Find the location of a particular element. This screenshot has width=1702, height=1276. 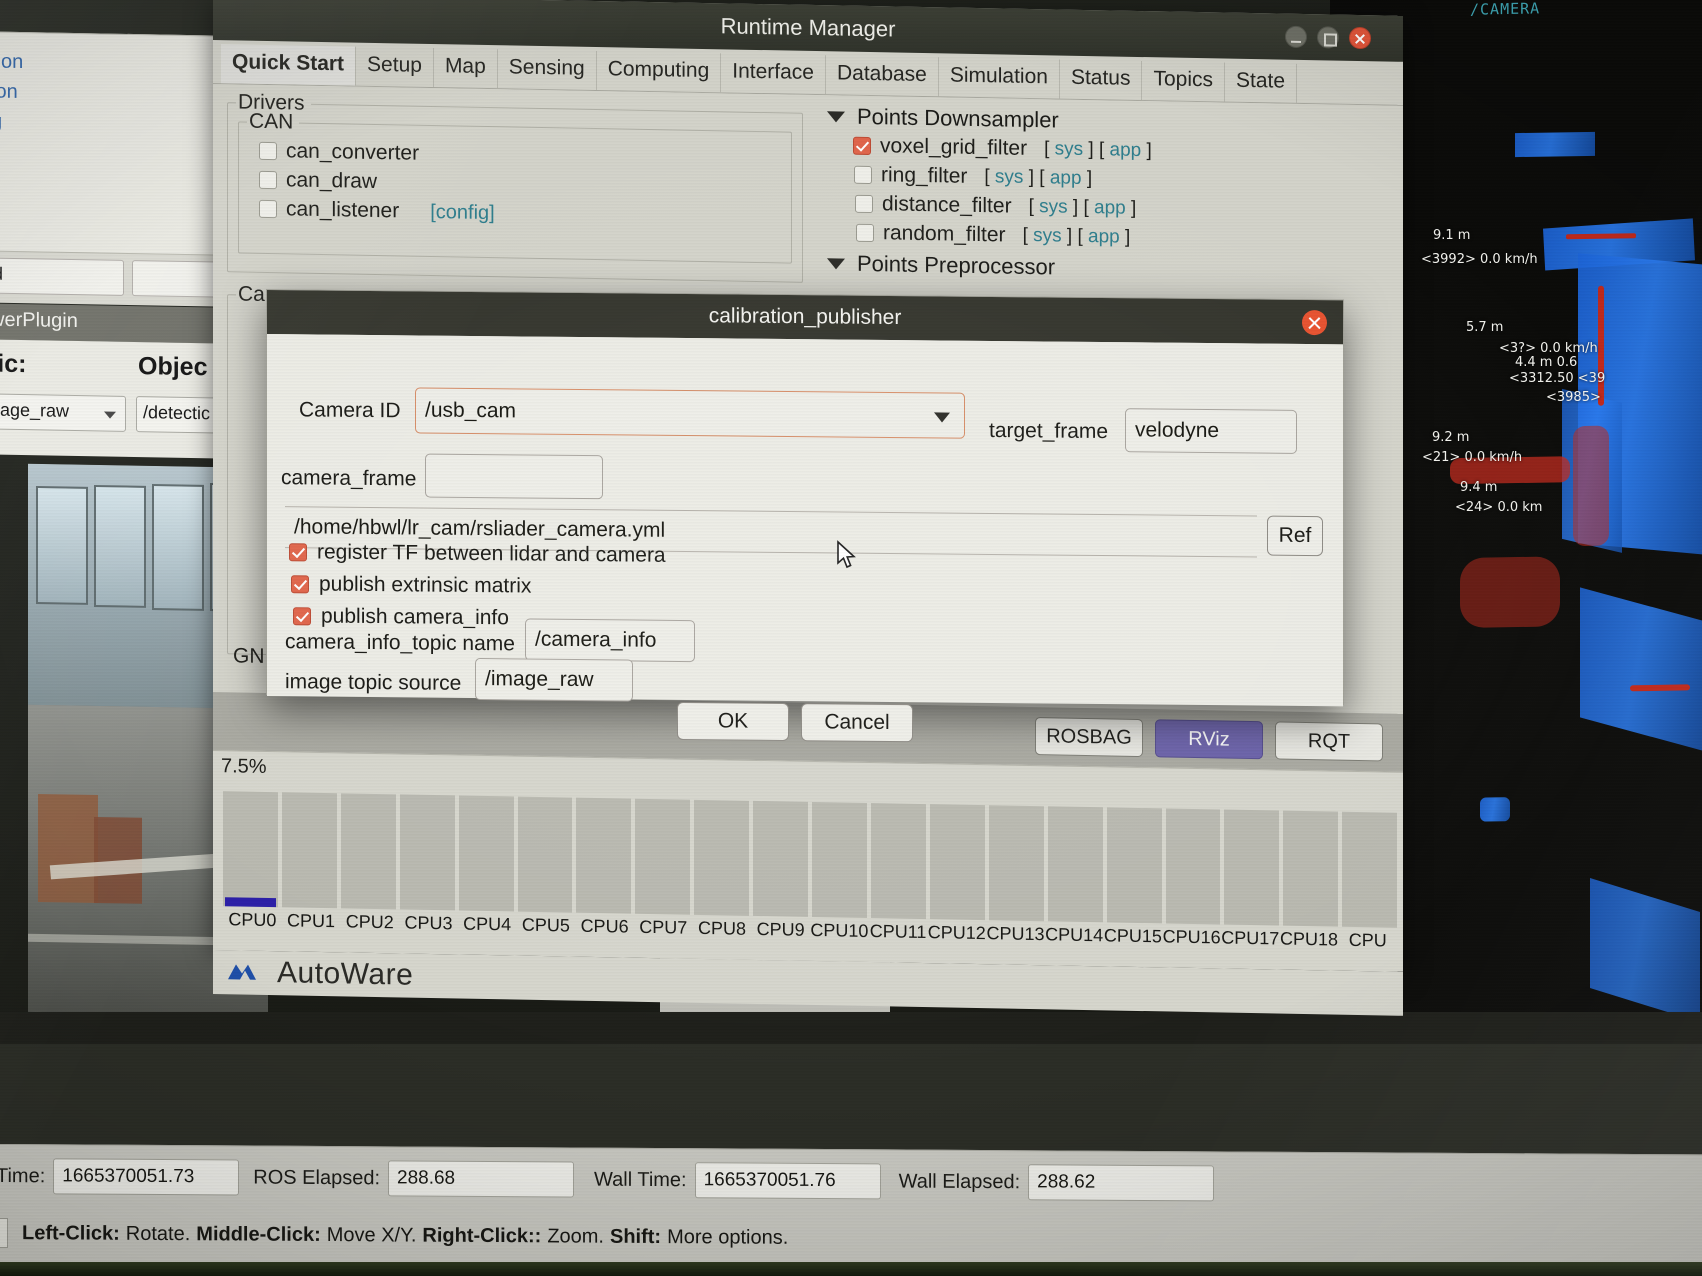

tab-interface: Interface is located at coordinates (773, 74).